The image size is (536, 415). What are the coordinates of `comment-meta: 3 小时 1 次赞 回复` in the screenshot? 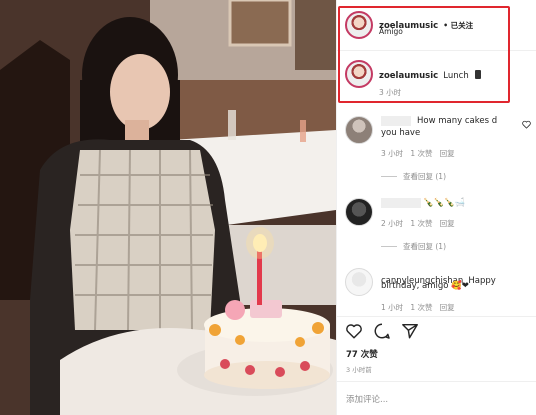 It's located at (418, 153).